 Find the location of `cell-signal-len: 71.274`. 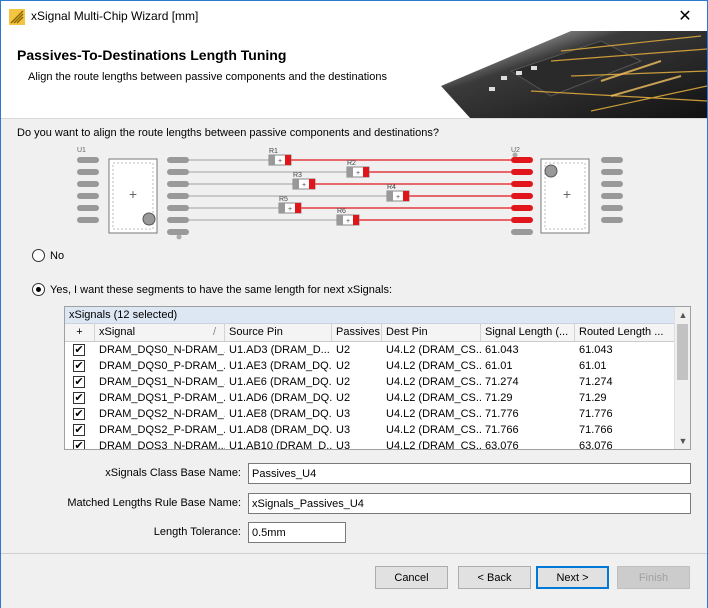

cell-signal-len: 71.274 is located at coordinates (502, 382).